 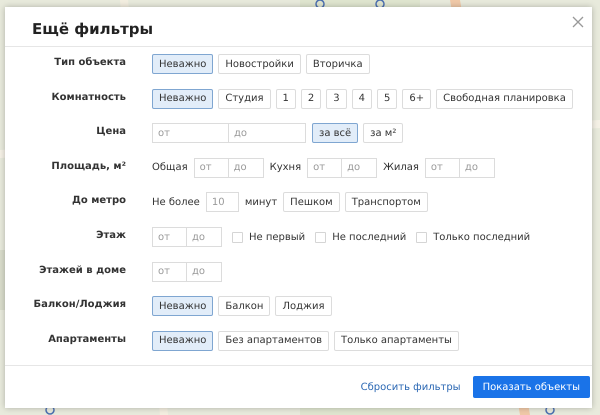 What do you see at coordinates (417, 98) in the screenshot?
I see `option-button: 6+` at bounding box center [417, 98].